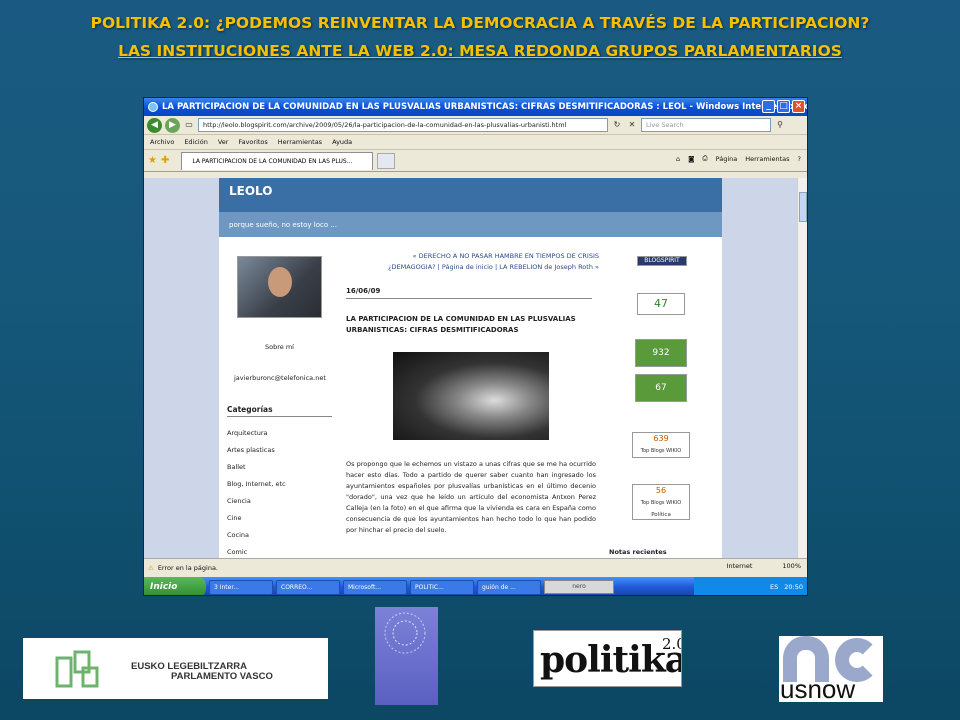 The height and width of the screenshot is (720, 960). What do you see at coordinates (802, 368) in the screenshot?
I see `vertical-scrollbar` at bounding box center [802, 368].